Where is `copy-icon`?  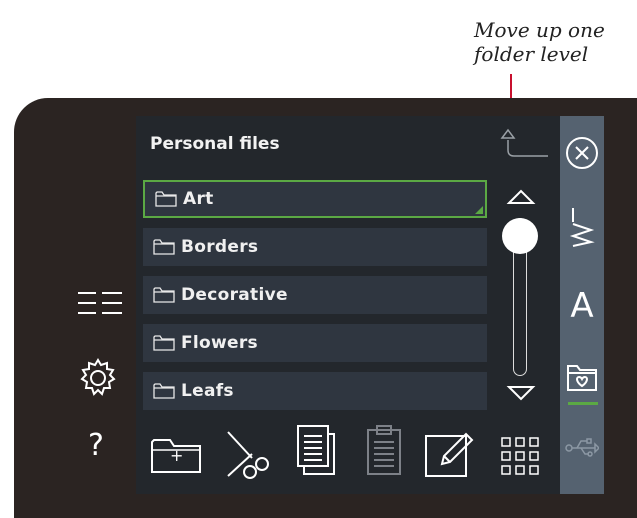
copy-icon is located at coordinates (317, 453).